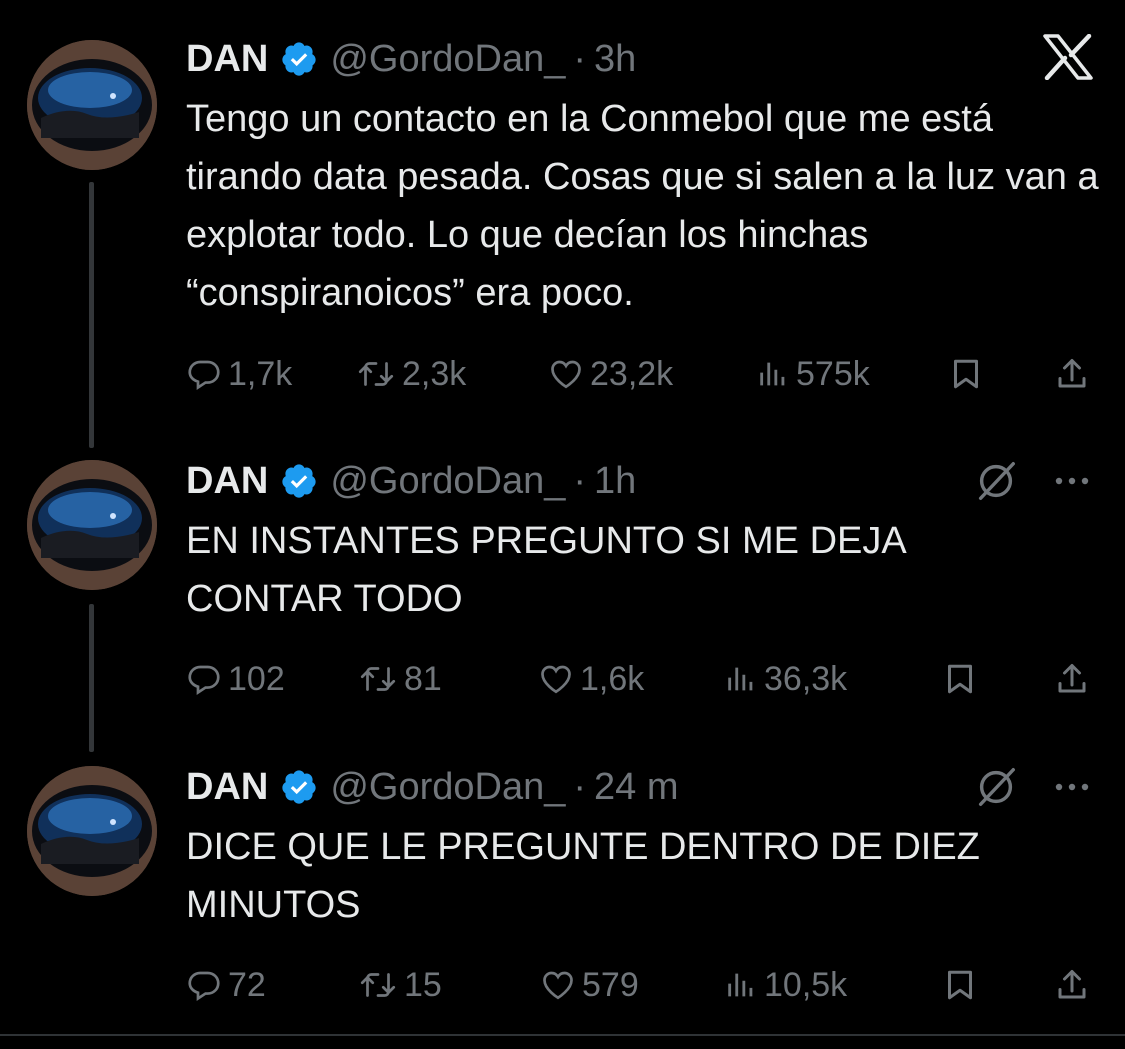 The image size is (1125, 1049). What do you see at coordinates (632, 373) in the screenshot?
I see `like-count: 23,2k` at bounding box center [632, 373].